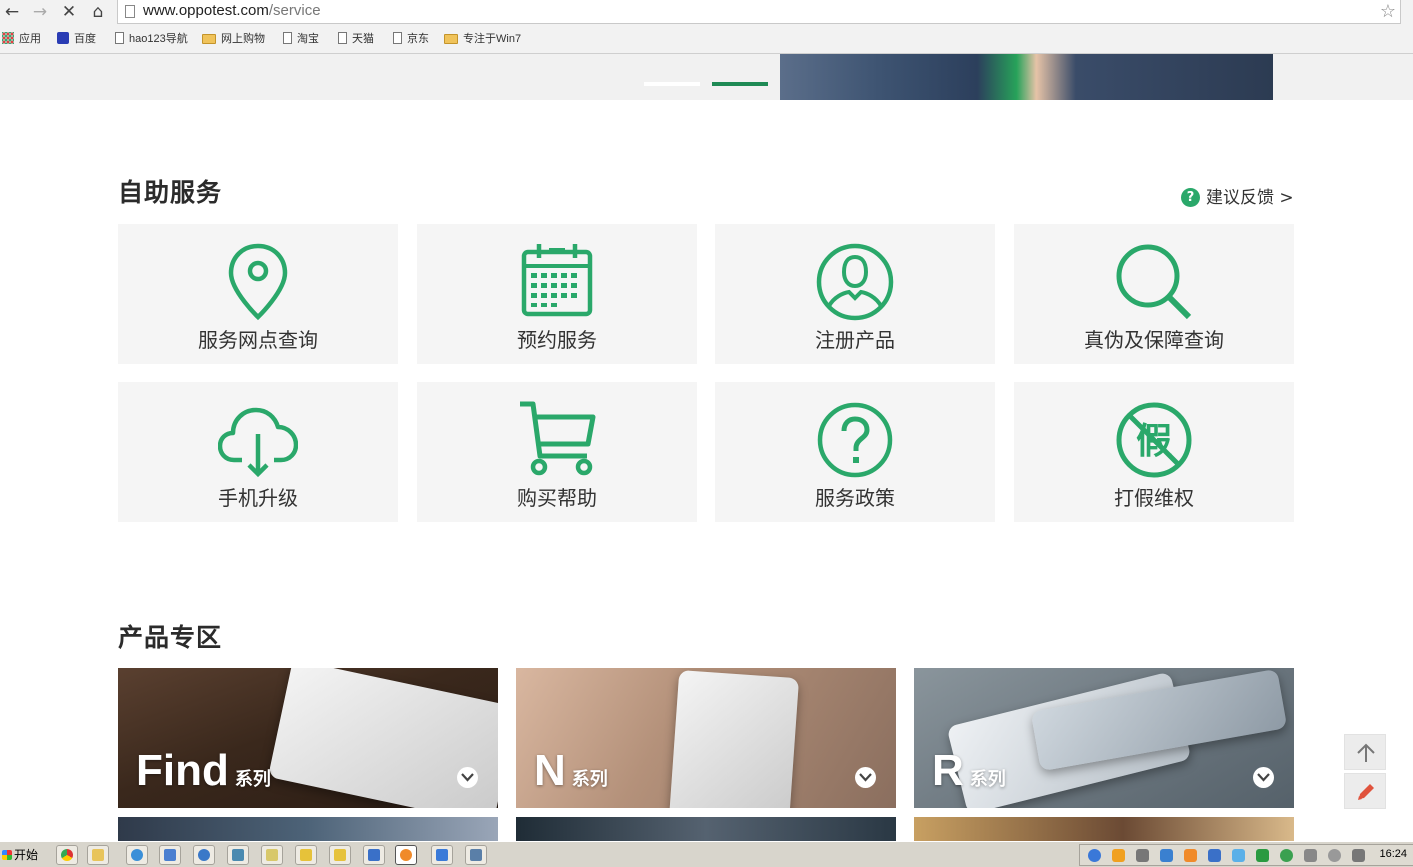 The width and height of the screenshot is (1413, 867). Describe the element at coordinates (98, 855) in the screenshot. I see `explorer-taskbar-icon` at that location.